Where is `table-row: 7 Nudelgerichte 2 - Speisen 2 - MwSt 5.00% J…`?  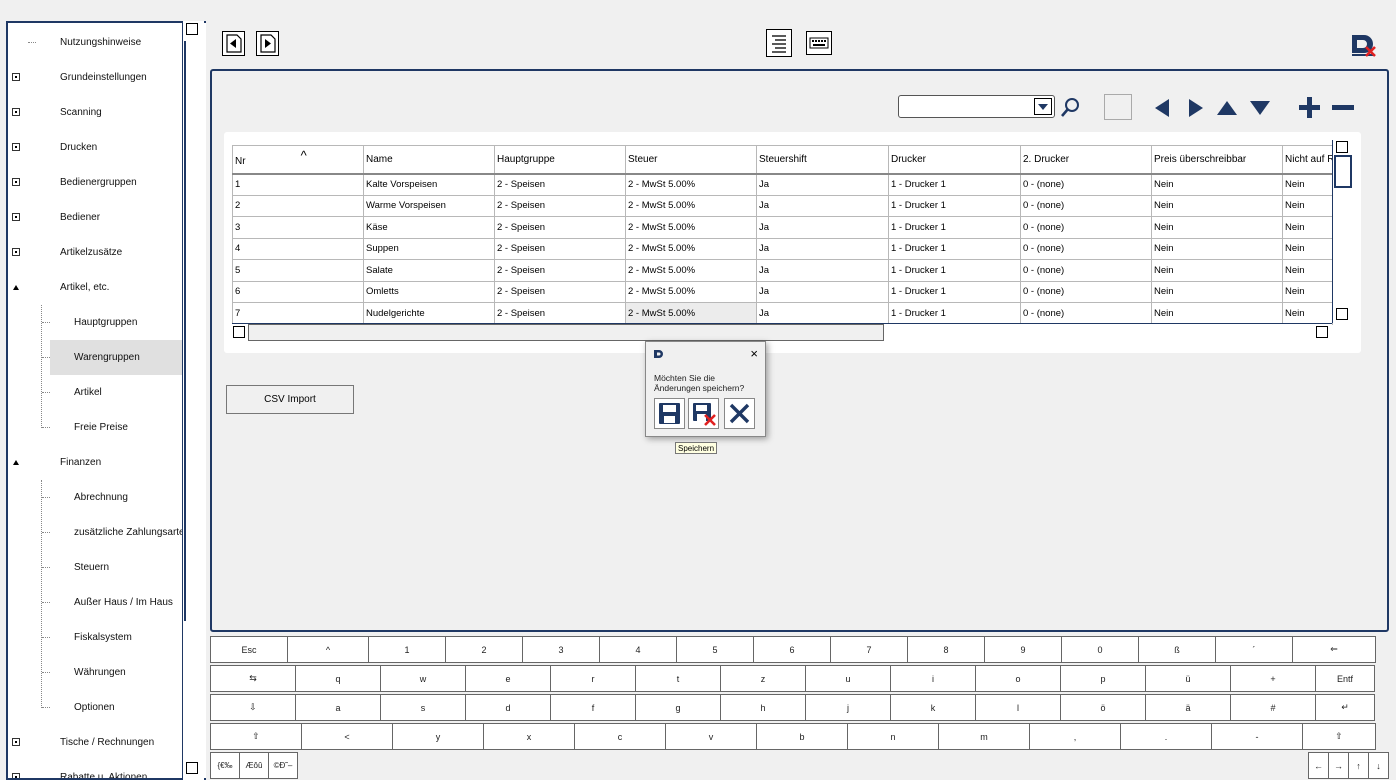 table-row: 7 Nudelgerichte 2 - Speisen 2 - MwSt 5.00% J… is located at coordinates (782, 313).